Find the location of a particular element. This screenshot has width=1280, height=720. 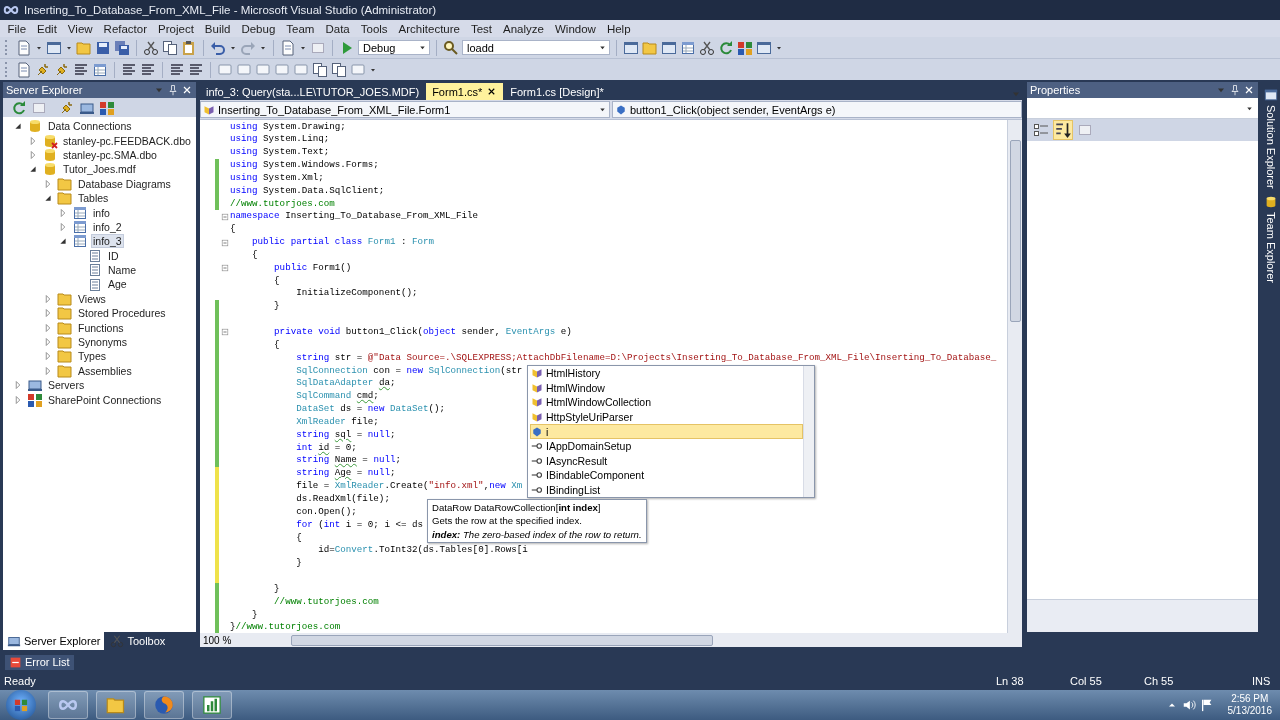

menu-item: View is located at coordinates (80, 28).